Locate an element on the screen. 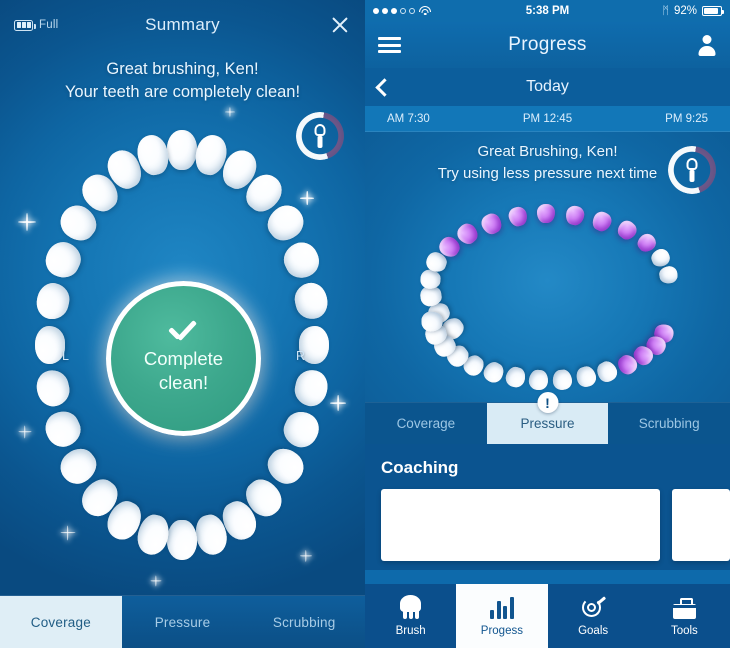 Image resolution: width=730 pixels, height=648 pixels. nav-item-tools: Tools is located at coordinates (684, 616).